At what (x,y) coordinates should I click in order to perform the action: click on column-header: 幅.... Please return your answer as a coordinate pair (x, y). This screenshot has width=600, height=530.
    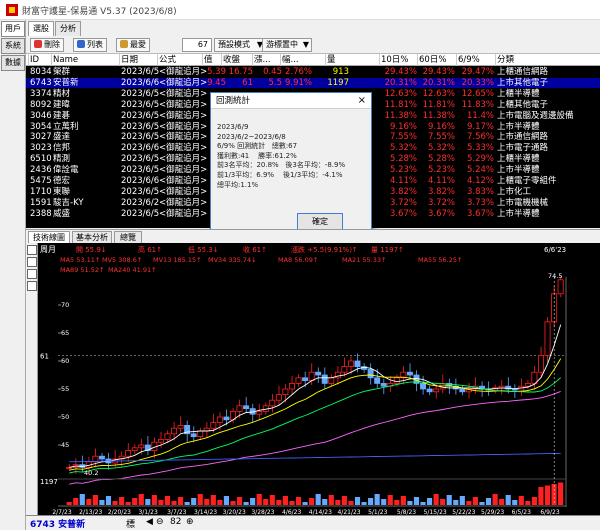
    Looking at the image, I should click on (289, 60).